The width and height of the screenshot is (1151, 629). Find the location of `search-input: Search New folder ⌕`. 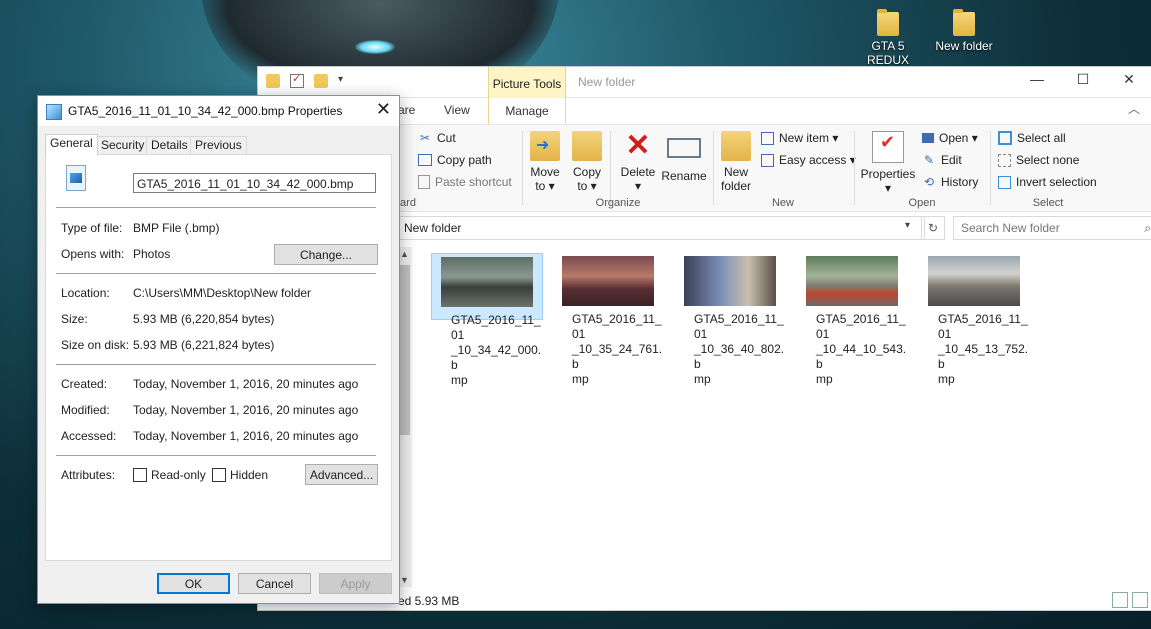

search-input: Search New folder ⌕ is located at coordinates (1052, 228).